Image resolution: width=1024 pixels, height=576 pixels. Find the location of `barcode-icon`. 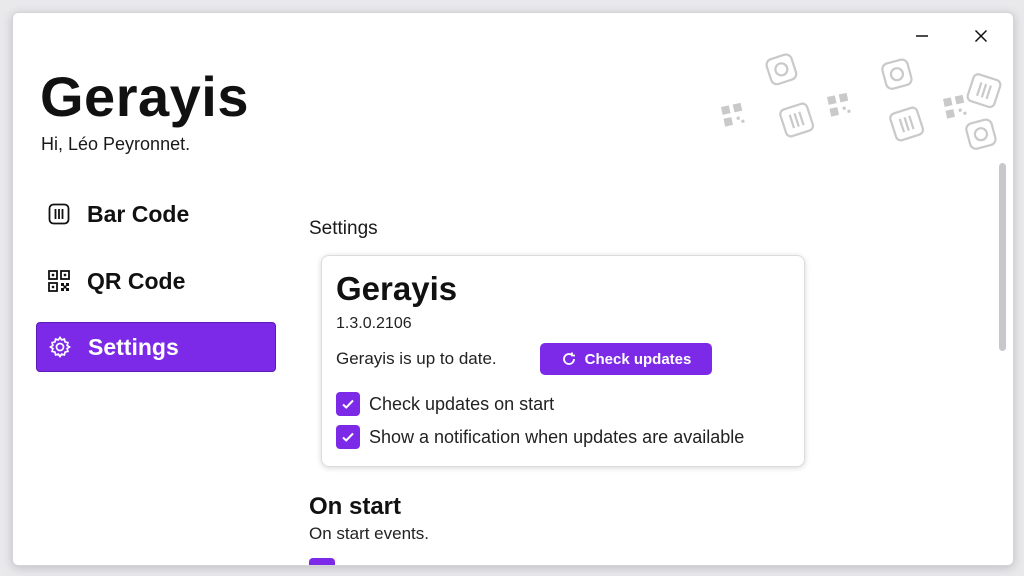

barcode-icon is located at coordinates (59, 214).